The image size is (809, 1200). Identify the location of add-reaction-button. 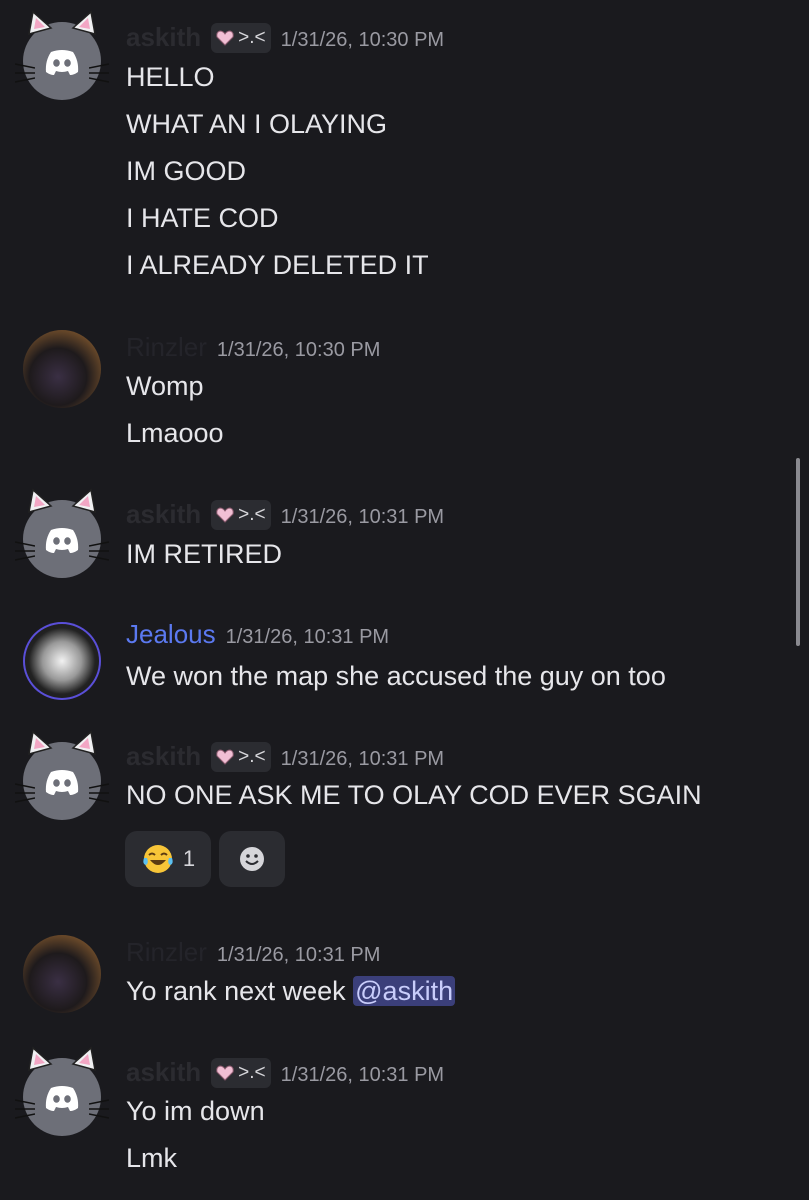
(252, 859).